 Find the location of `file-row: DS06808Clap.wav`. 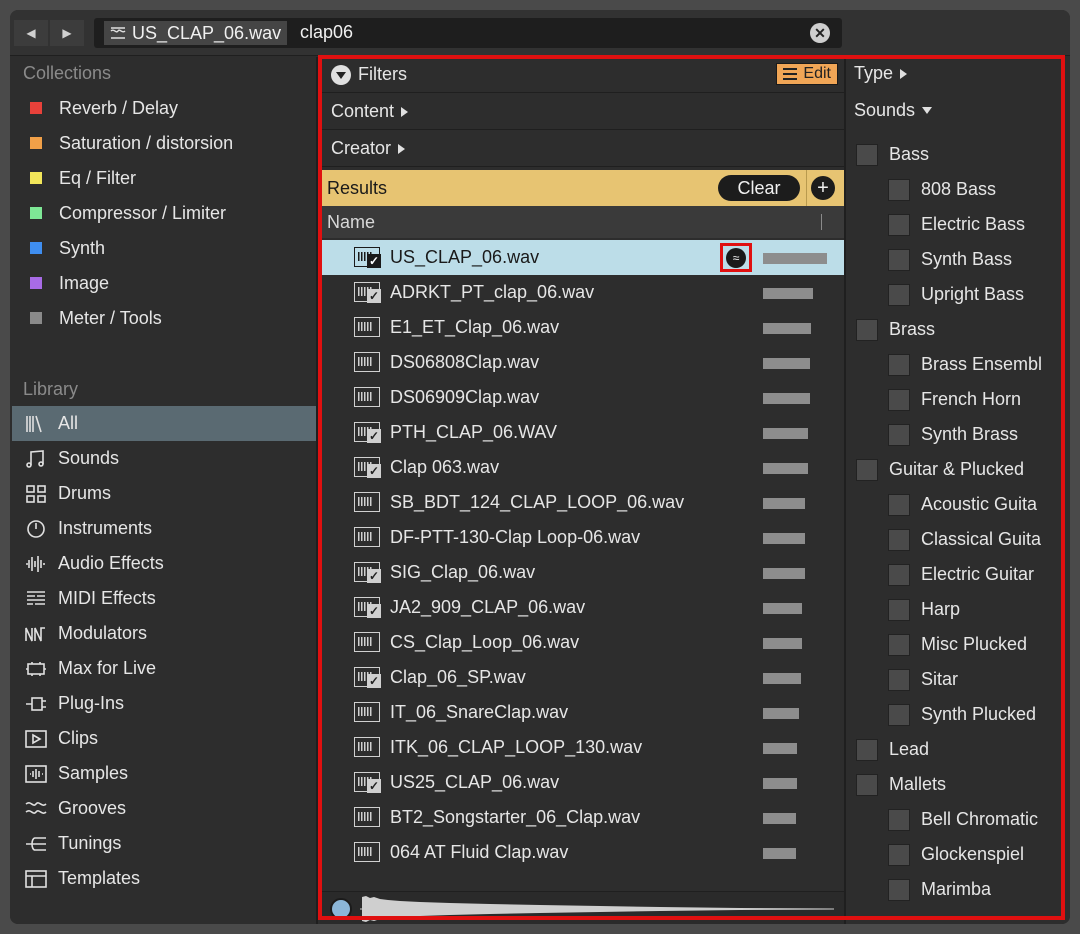

file-row: DS06808Clap.wav is located at coordinates (582, 362).